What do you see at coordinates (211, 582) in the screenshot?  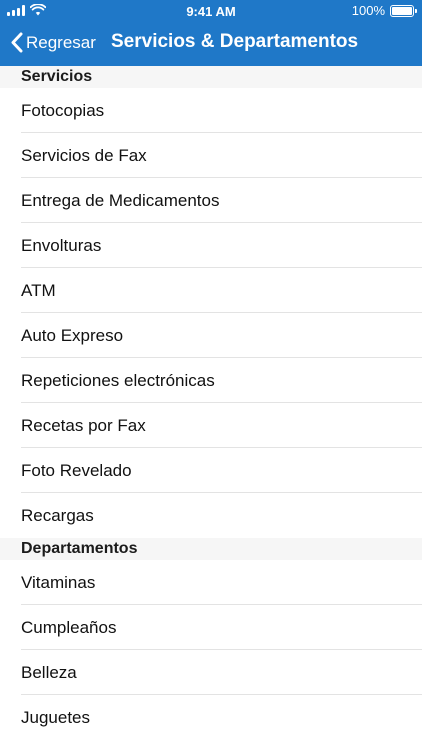 I see `list-item: Vitaminas` at bounding box center [211, 582].